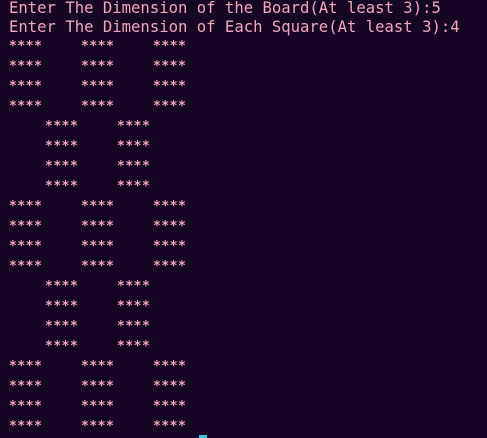 The width and height of the screenshot is (487, 438). Describe the element at coordinates (436, 8) in the screenshot. I see `board-dimension-answer: 5` at that location.